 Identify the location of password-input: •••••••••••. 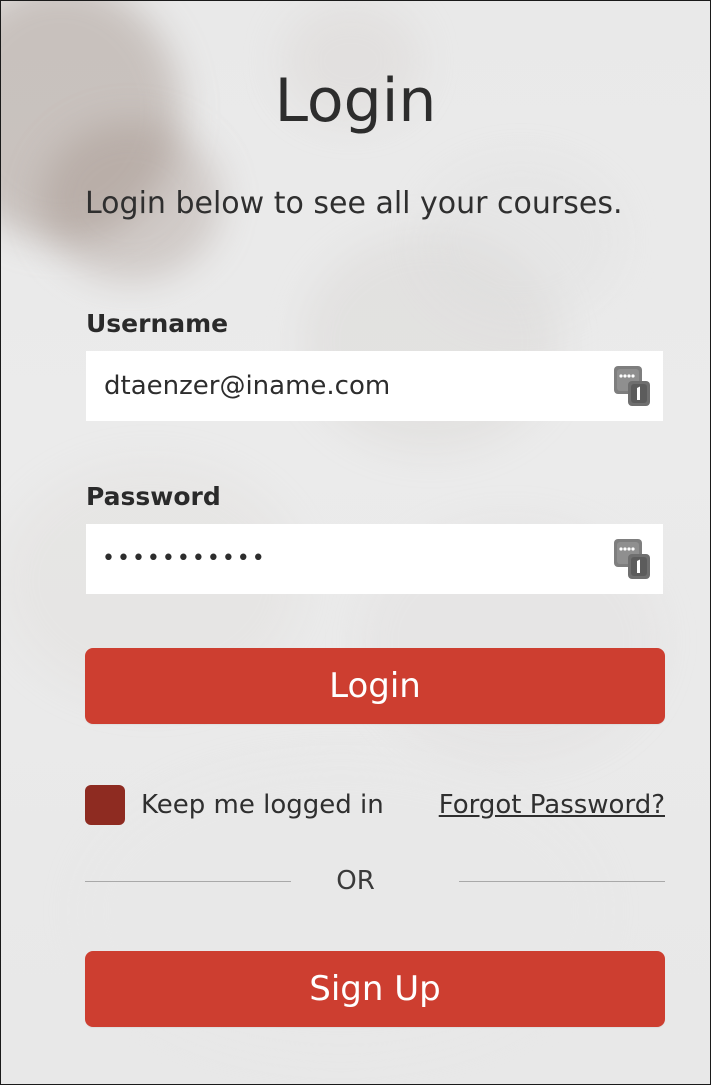
(184, 559).